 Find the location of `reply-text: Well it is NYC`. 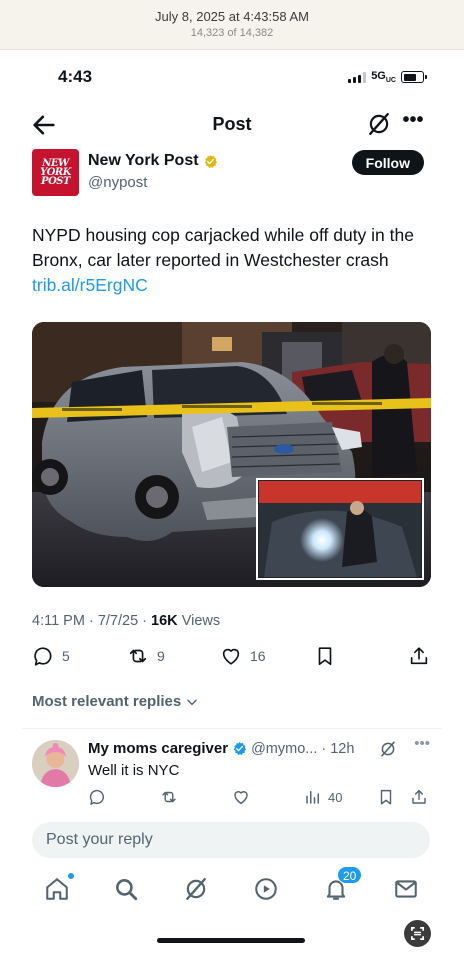

reply-text: Well it is NYC is located at coordinates (134, 770).